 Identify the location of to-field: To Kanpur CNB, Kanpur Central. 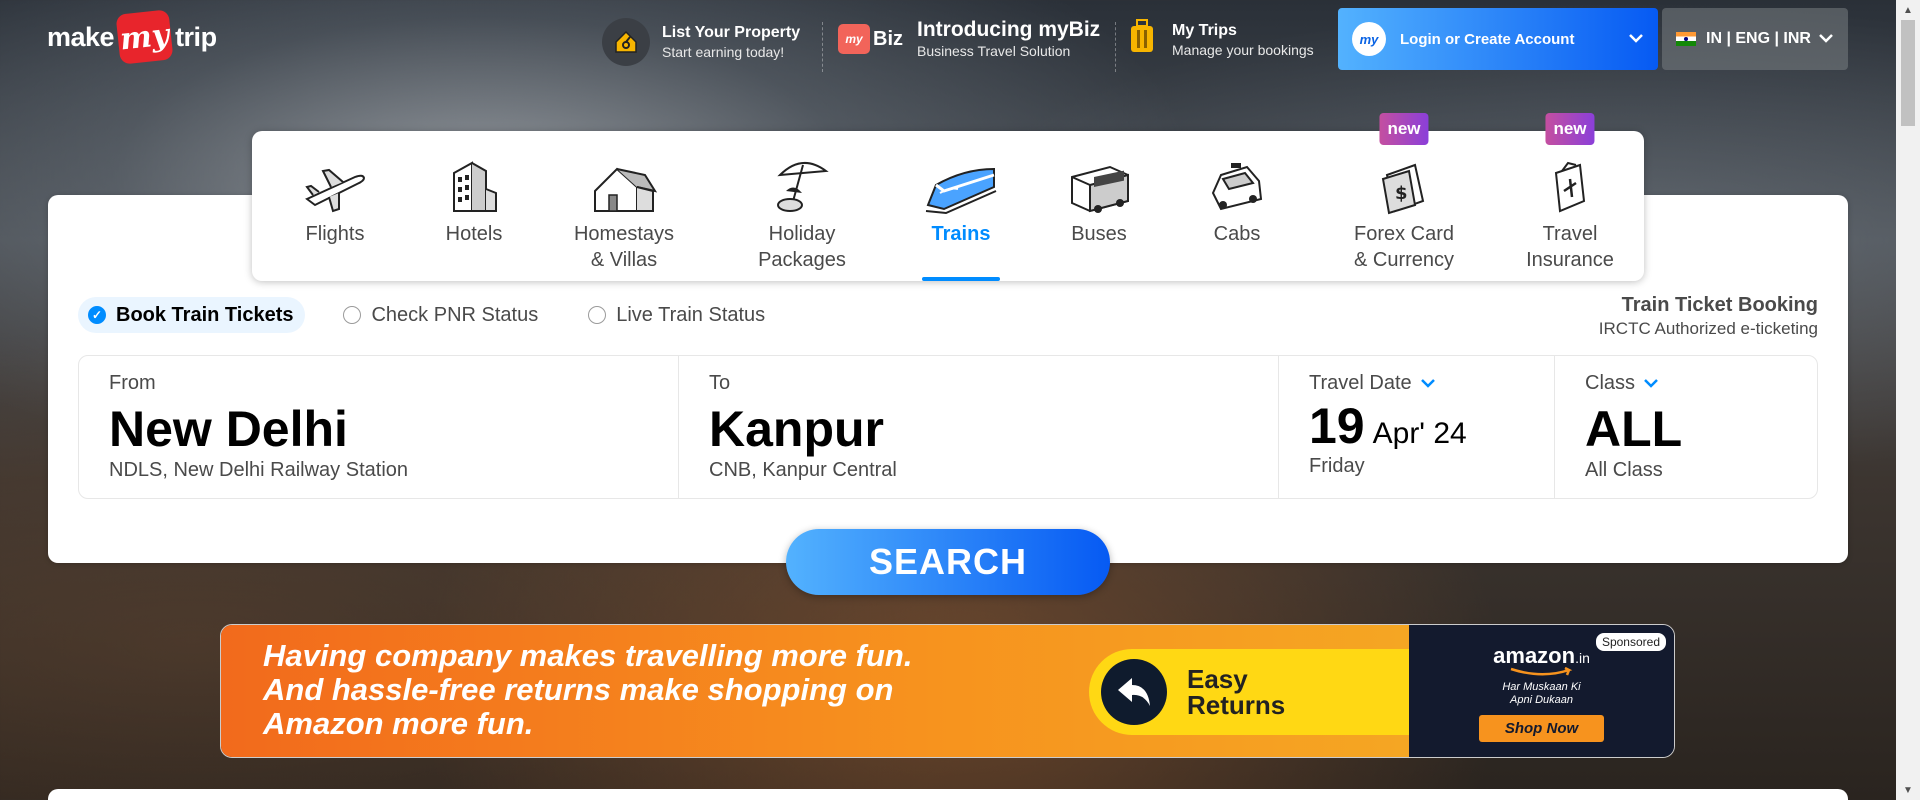
(979, 427).